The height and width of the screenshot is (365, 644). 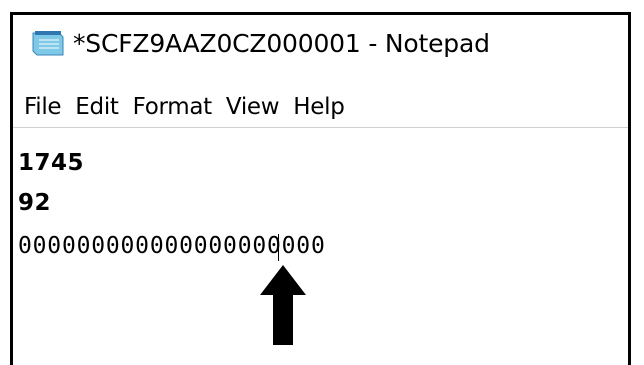 What do you see at coordinates (173, 107) in the screenshot?
I see `menu-format: Format` at bounding box center [173, 107].